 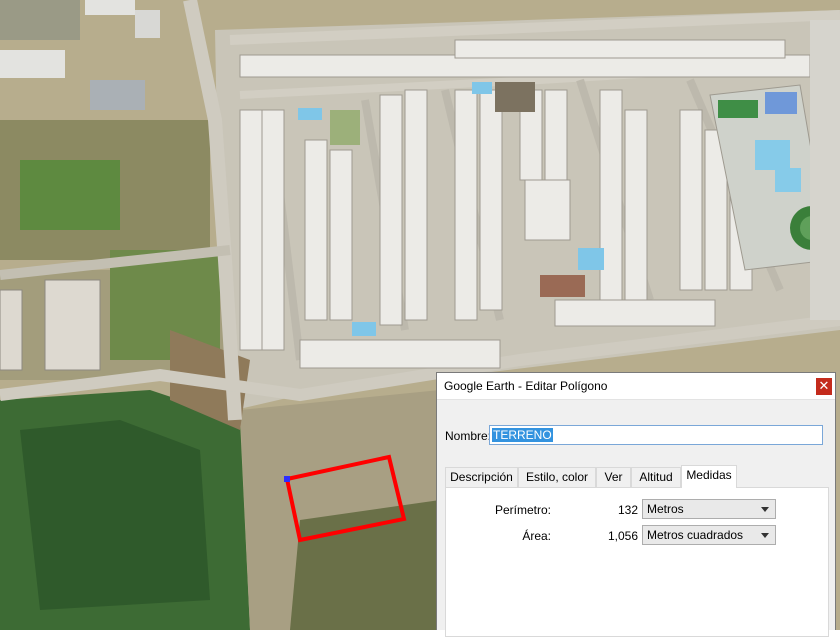 I want to click on tab-descripcion: Descripción, so click(x=481, y=477).